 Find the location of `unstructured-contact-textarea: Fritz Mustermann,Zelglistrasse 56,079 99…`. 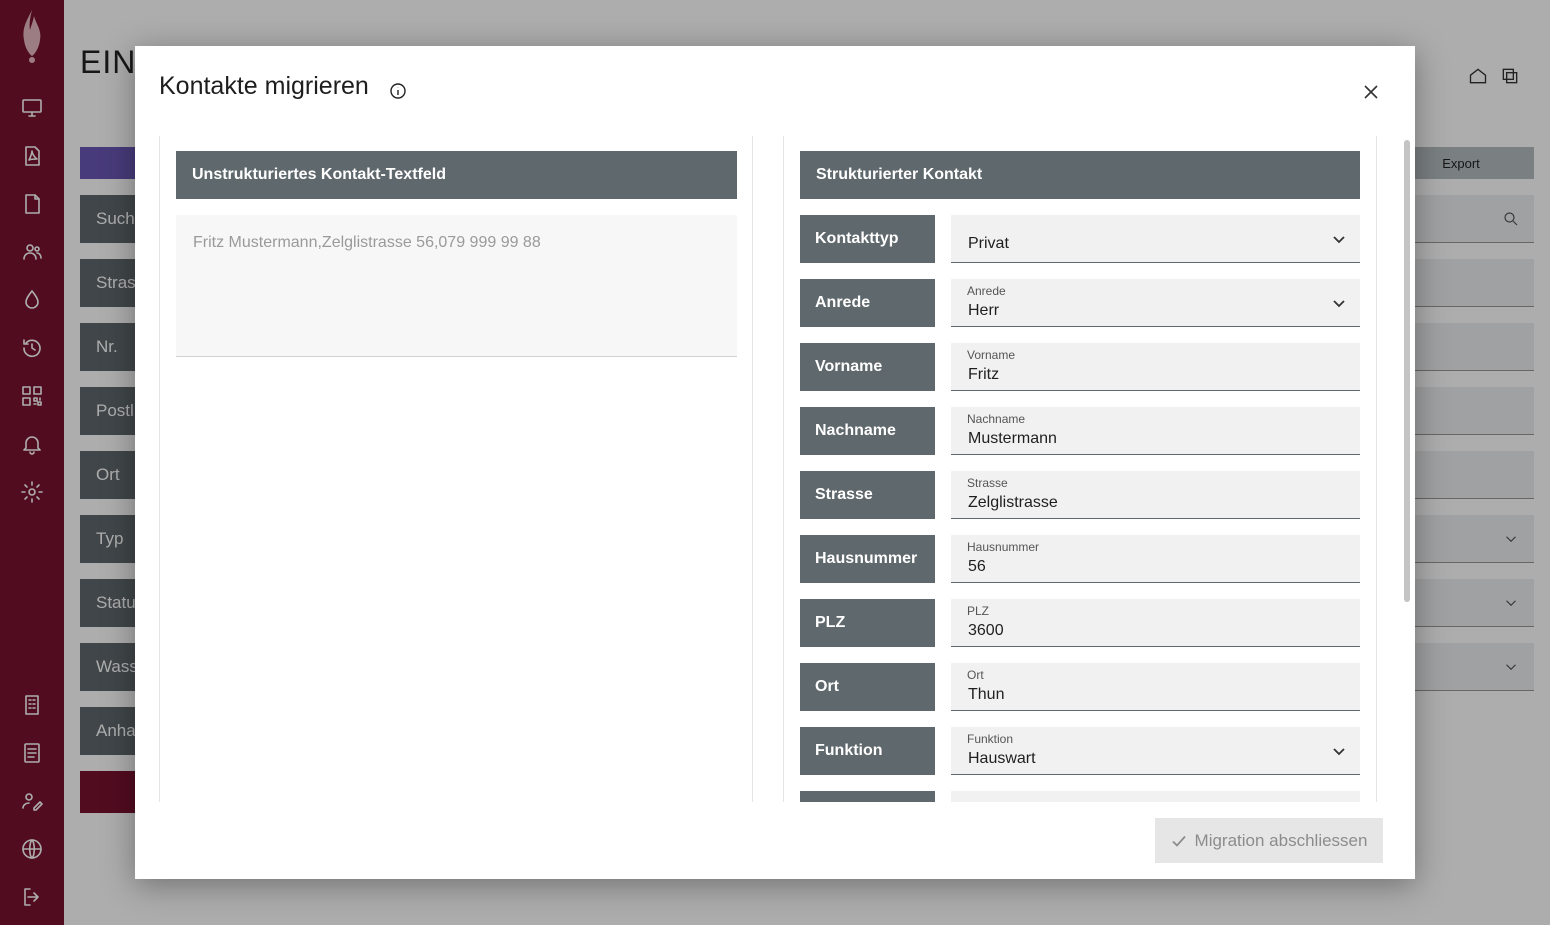

unstructured-contact-textarea: Fritz Mustermann,Zelglistrasse 56,079 99… is located at coordinates (456, 286).